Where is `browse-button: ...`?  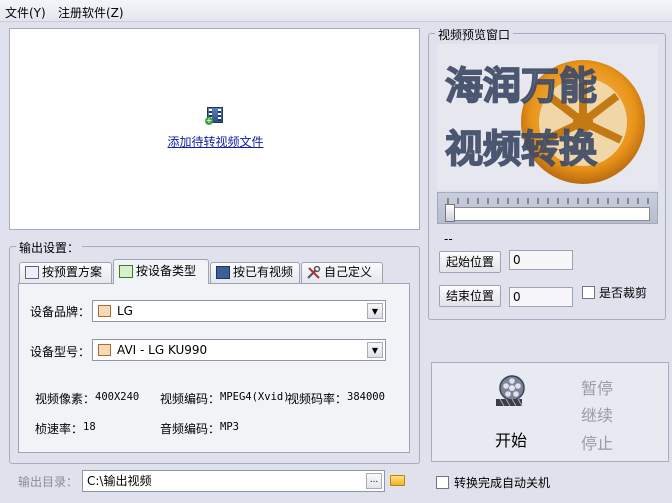 browse-button: ... is located at coordinates (374, 481).